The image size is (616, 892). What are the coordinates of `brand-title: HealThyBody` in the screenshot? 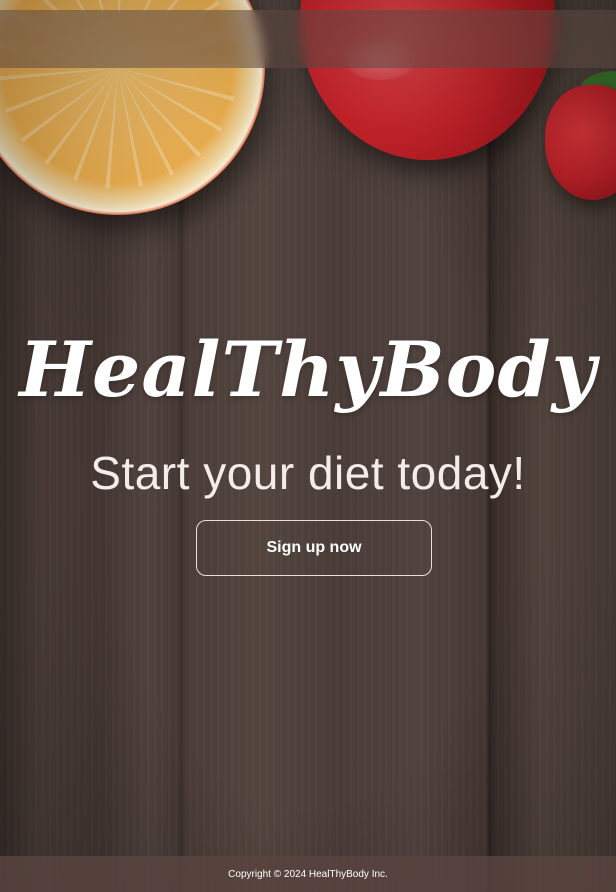 It's located at (308, 369).